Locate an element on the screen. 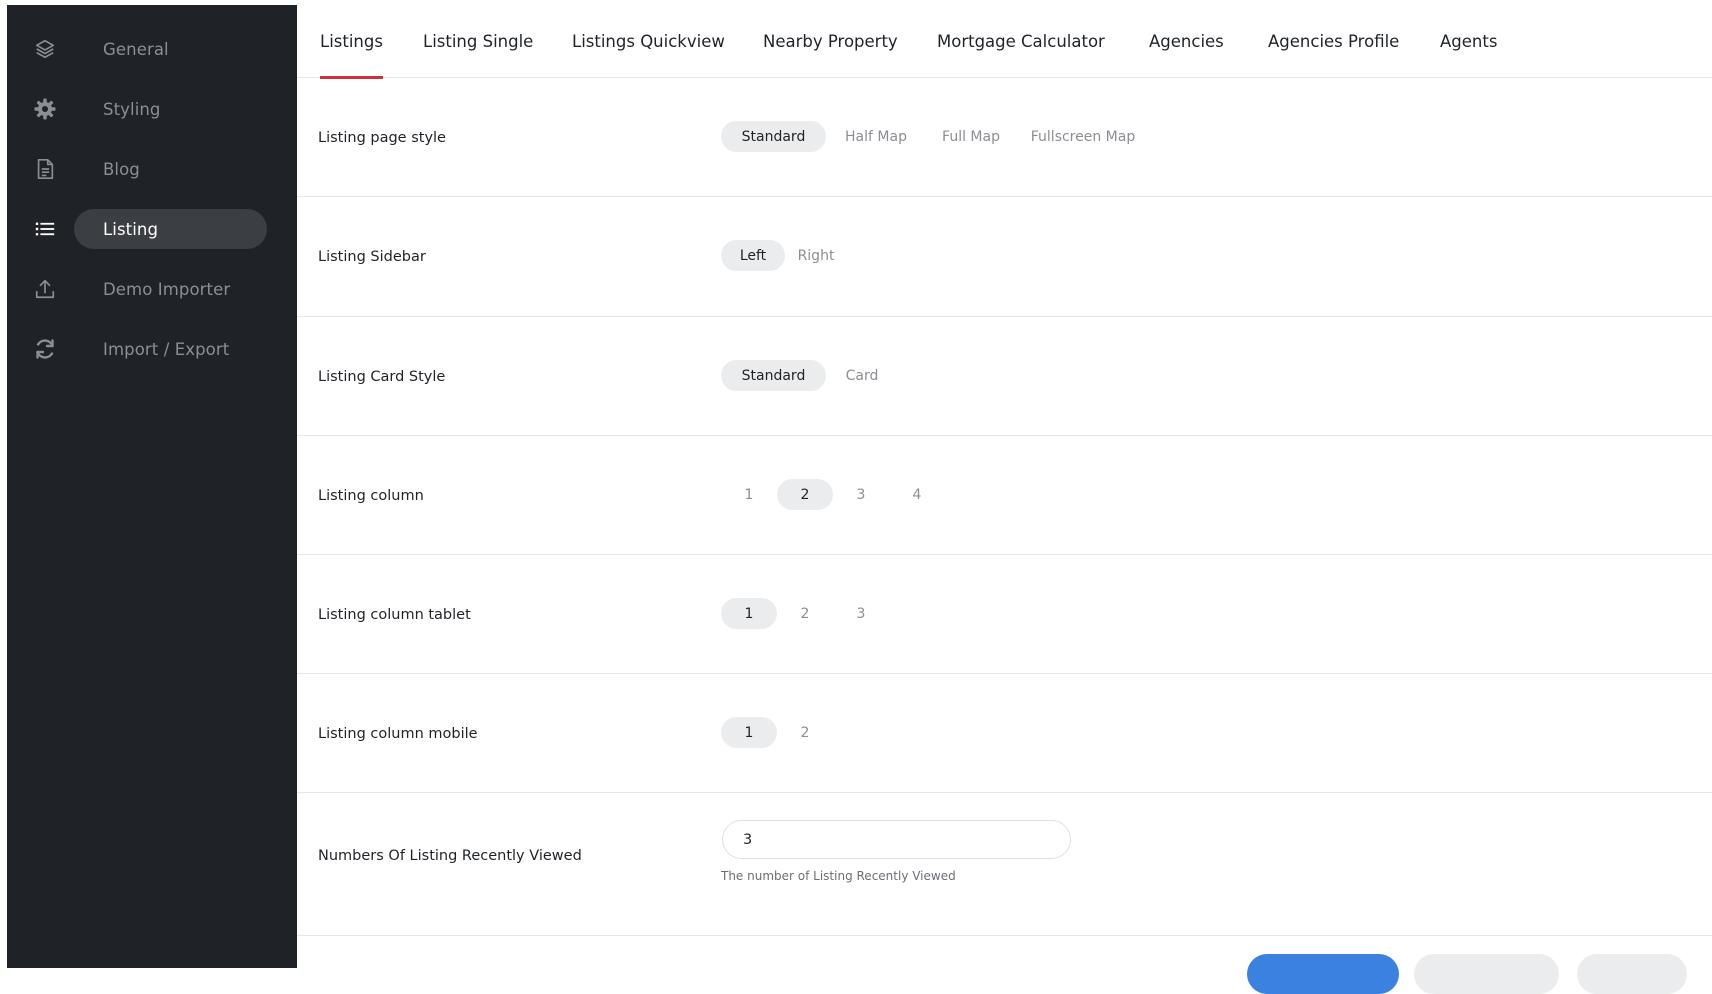 This screenshot has width=1712, height=994. help-text: The number of Listing Recently Viewed is located at coordinates (838, 876).